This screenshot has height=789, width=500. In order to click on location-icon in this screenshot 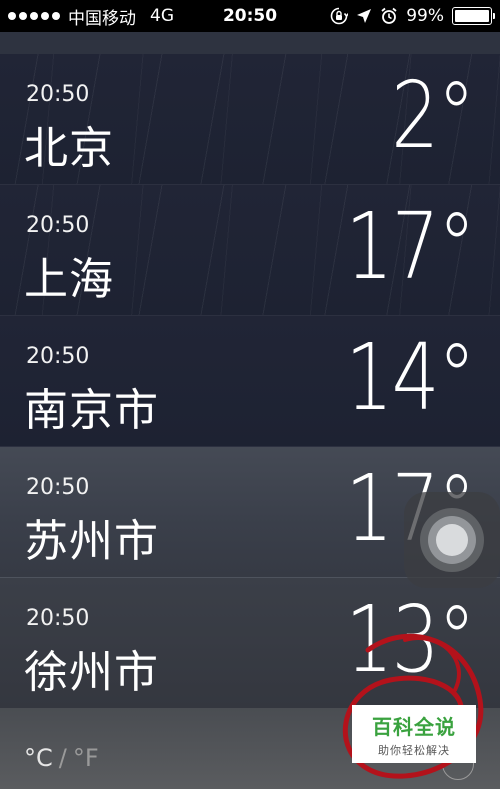, I will do `click(364, 16)`.